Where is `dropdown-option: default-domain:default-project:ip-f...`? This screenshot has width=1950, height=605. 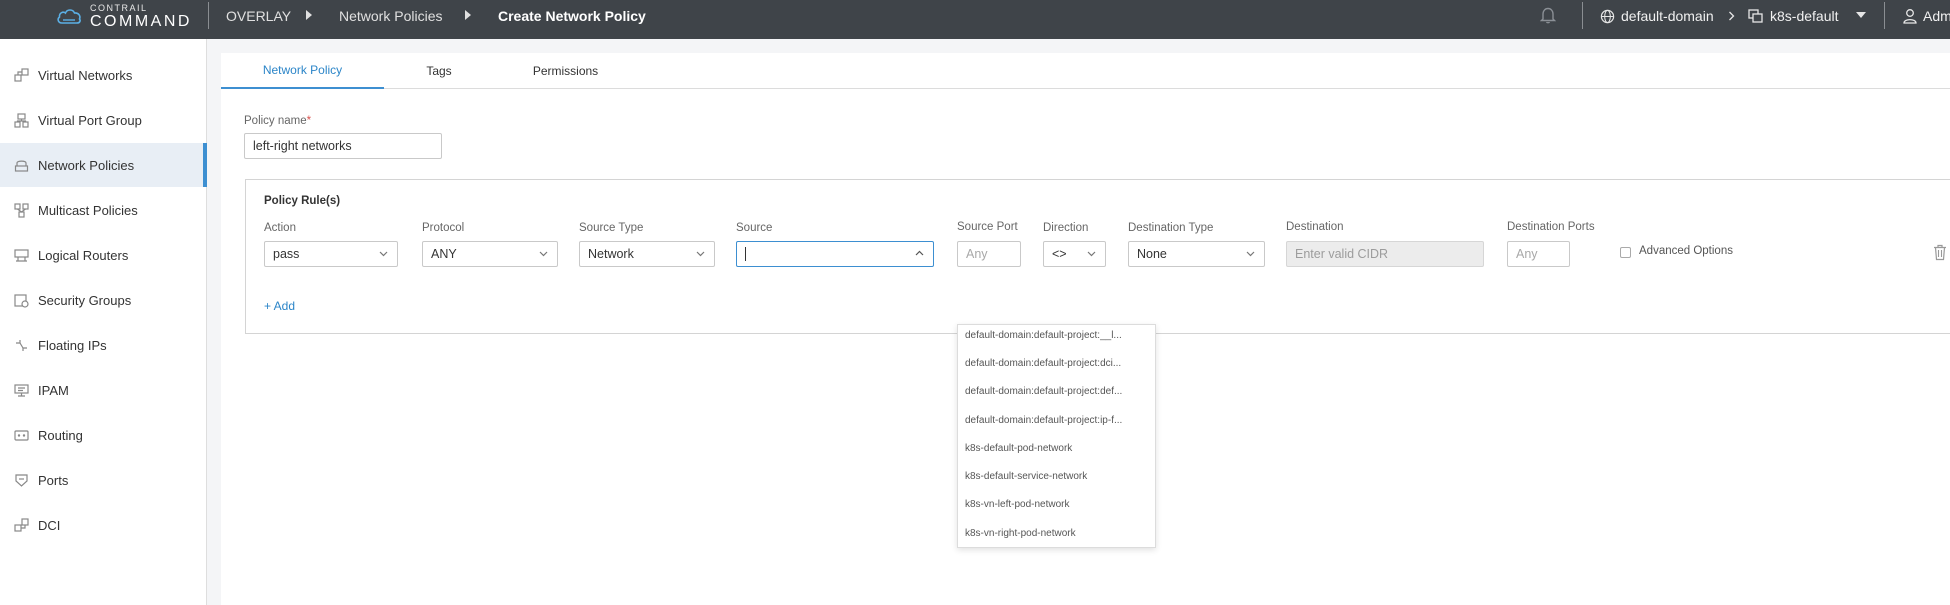
dropdown-option: default-domain:default-project:ip-f... is located at coordinates (1058, 421).